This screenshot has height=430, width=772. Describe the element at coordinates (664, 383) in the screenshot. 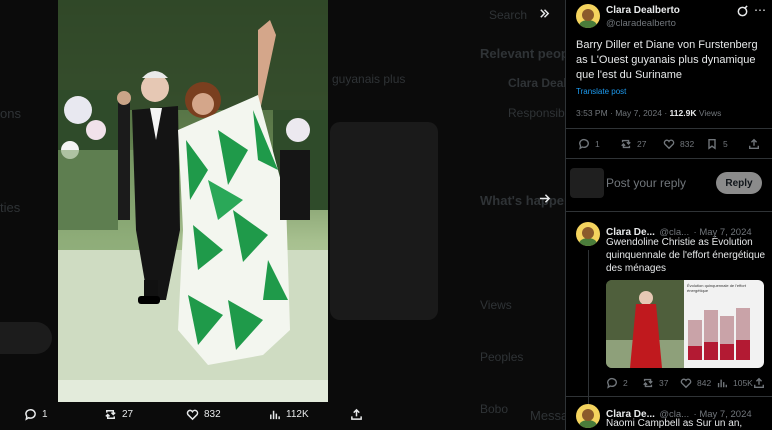

I see `reply-repost-count: 37` at that location.